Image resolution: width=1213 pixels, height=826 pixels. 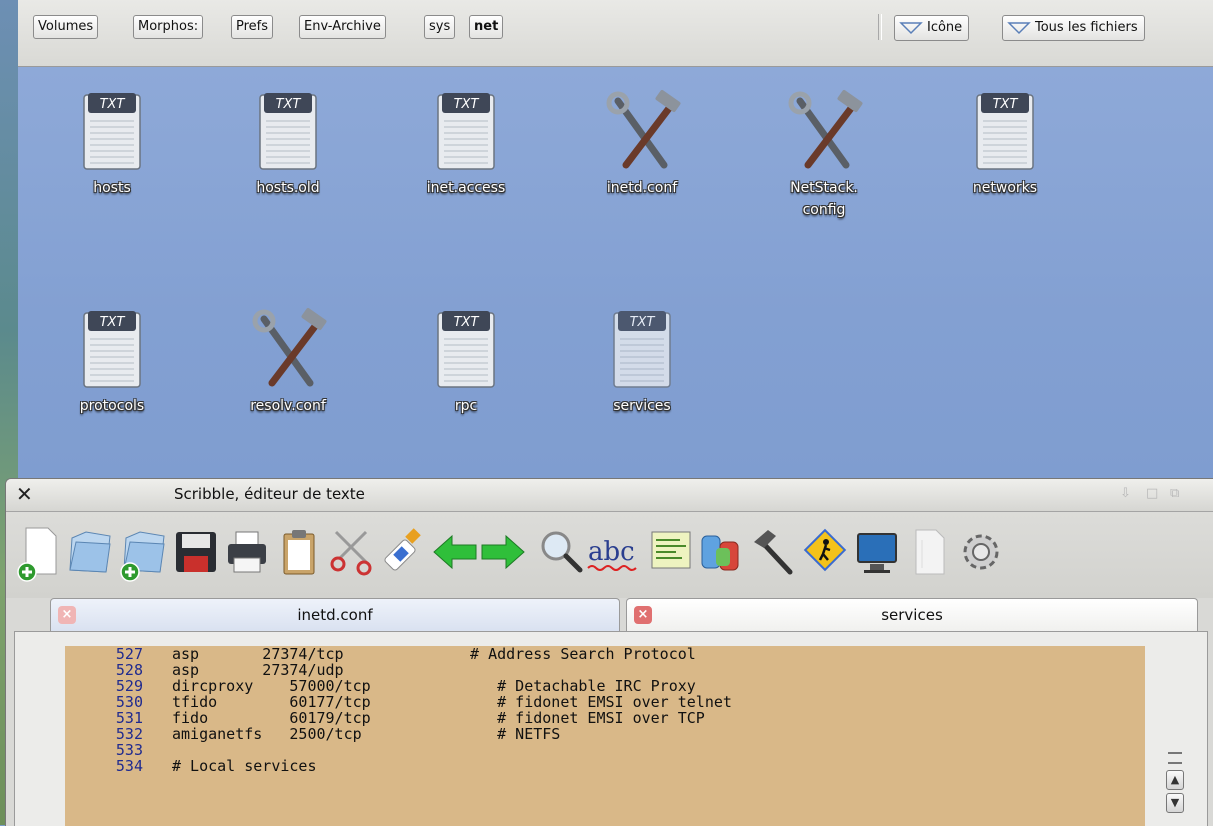 I want to click on line-number: 534, so click(x=129, y=766).